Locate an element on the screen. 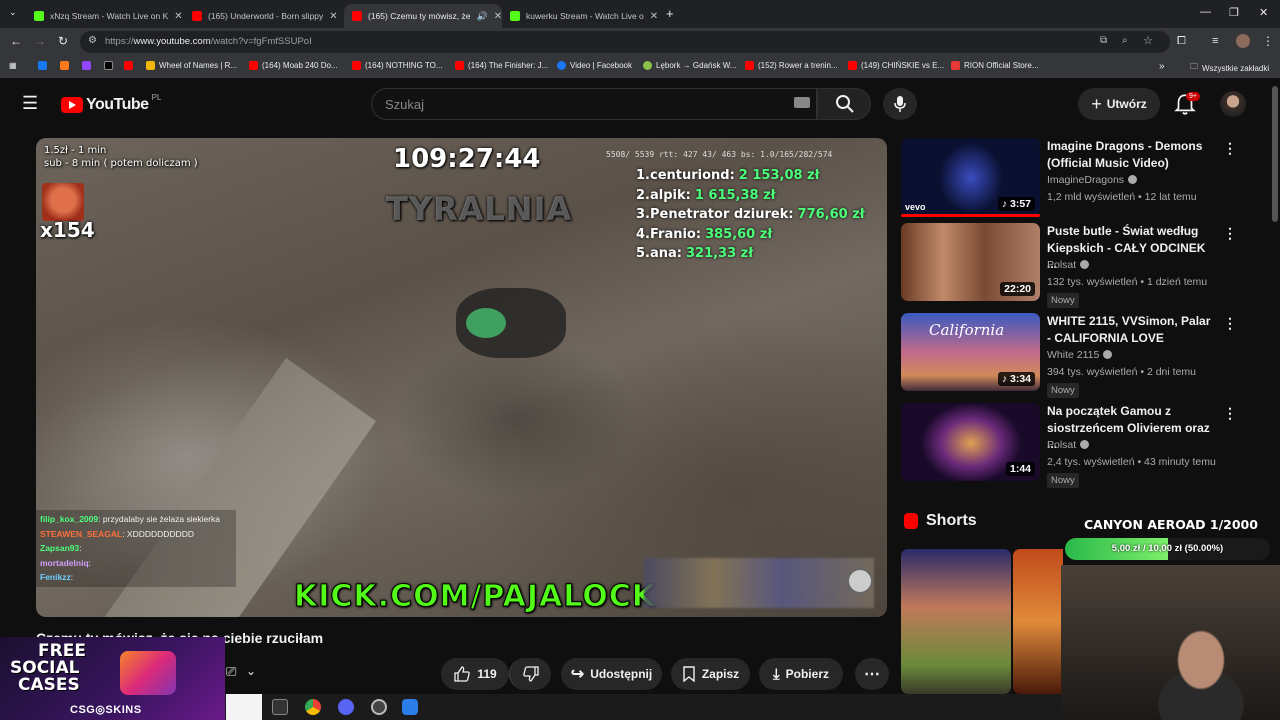 This screenshot has height=720, width=1280. reading-list-icon: ≡ is located at coordinates (1215, 41).